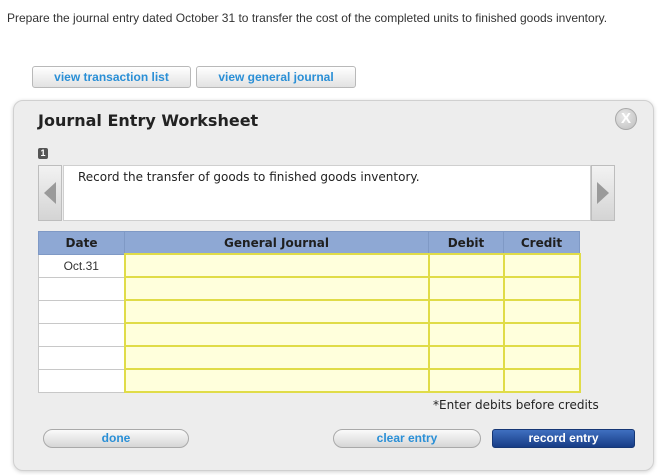 This screenshot has width=665, height=475. Describe the element at coordinates (276, 77) in the screenshot. I see `view-general-journal-button: view general journal` at that location.